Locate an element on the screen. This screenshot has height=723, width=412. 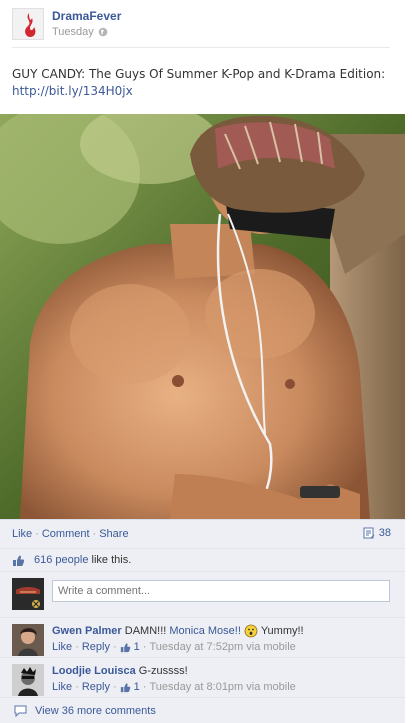
comment-line: Loodjie Louisca G-zussss! is located at coordinates (224, 671).